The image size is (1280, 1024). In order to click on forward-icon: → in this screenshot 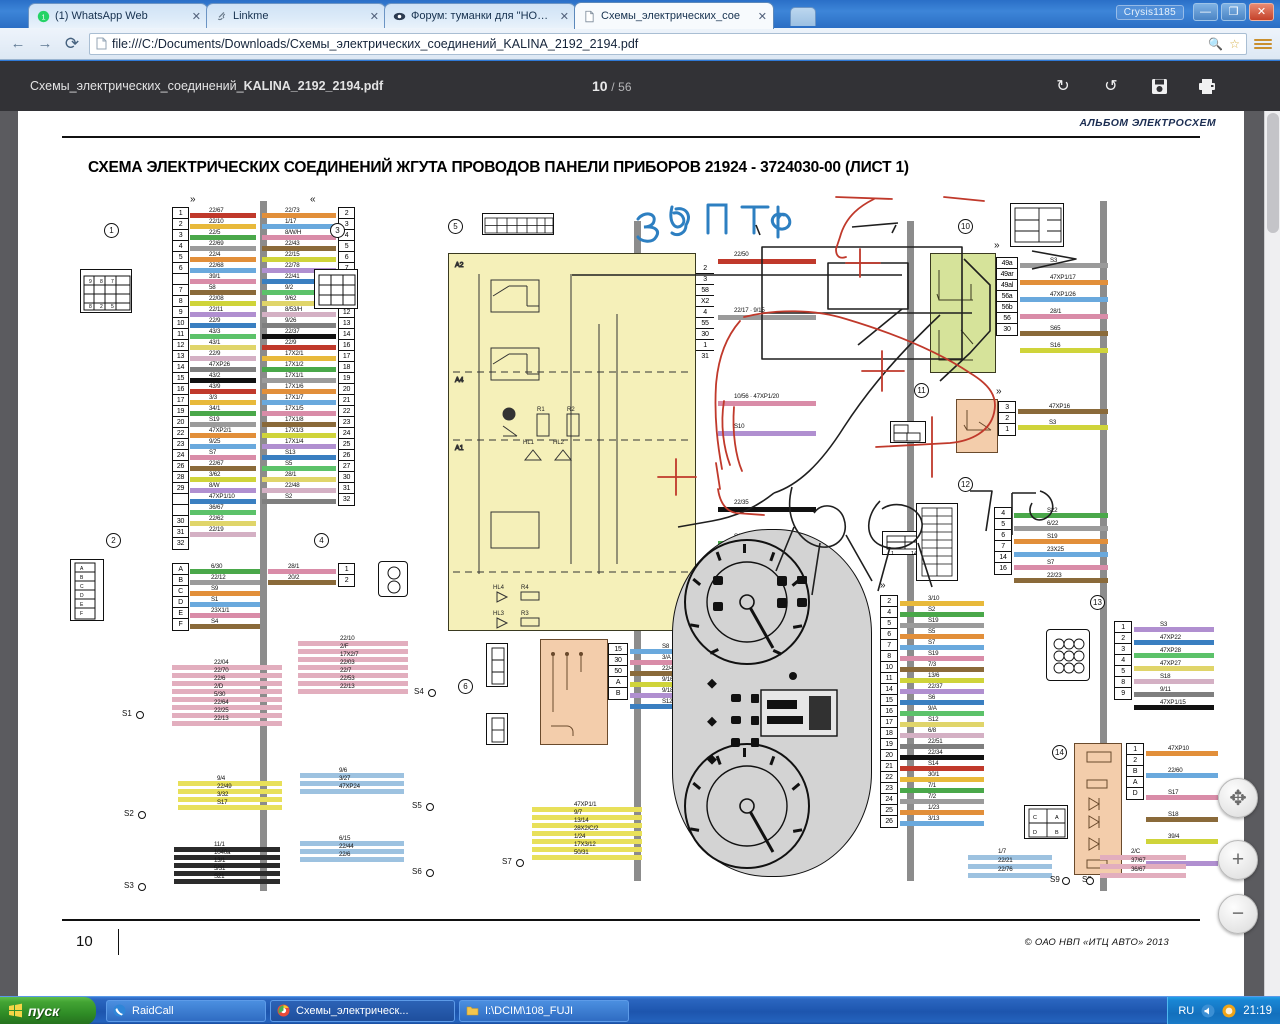, I will do `click(45, 44)`.